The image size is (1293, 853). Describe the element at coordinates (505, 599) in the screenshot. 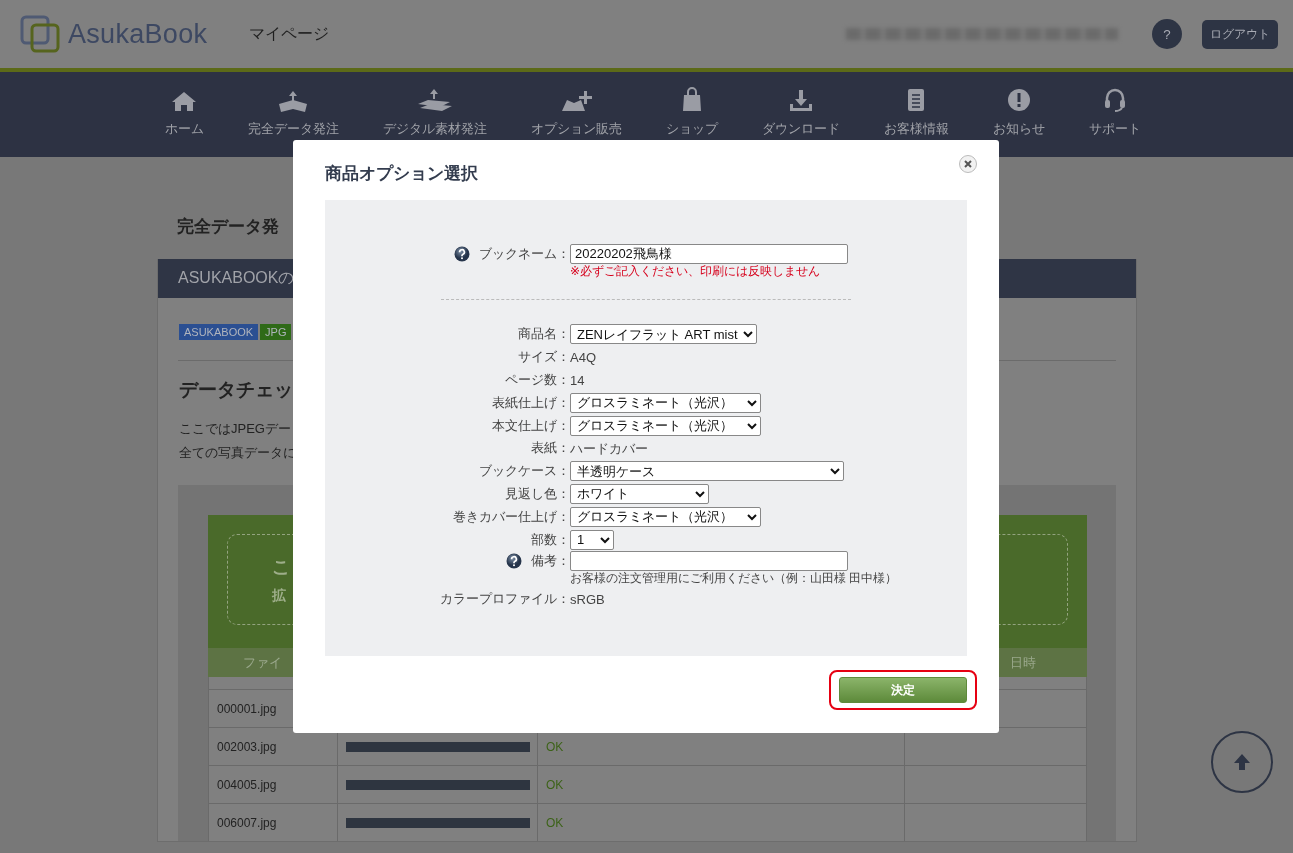

I see `field-label: カラープロファイル：` at that location.